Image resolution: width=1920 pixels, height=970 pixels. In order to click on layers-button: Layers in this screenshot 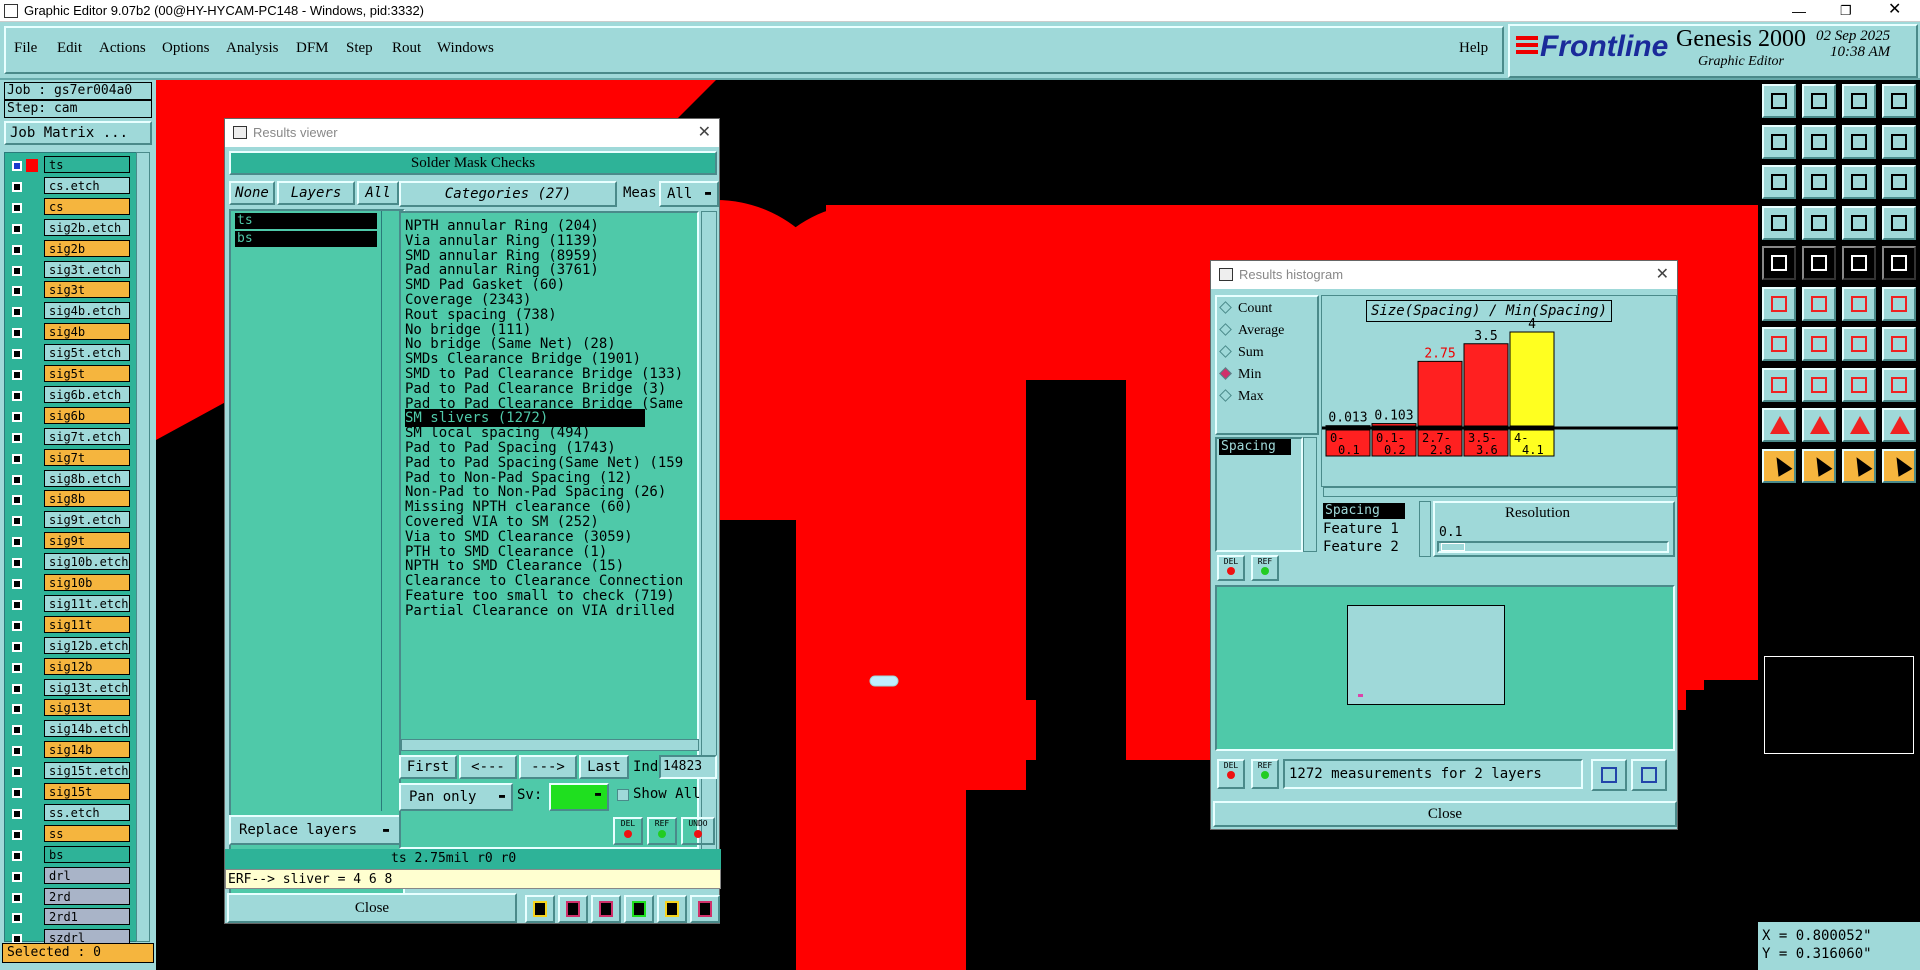, I will do `click(316, 193)`.